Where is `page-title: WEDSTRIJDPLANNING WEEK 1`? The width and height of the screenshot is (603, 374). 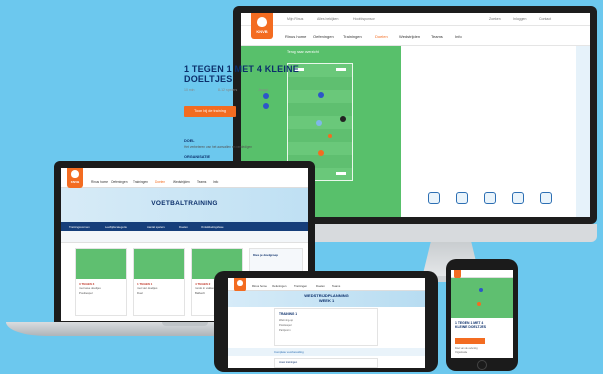
page-title: WEDSTRIJDPLANNING WEEK 1 is located at coordinates (326, 298).